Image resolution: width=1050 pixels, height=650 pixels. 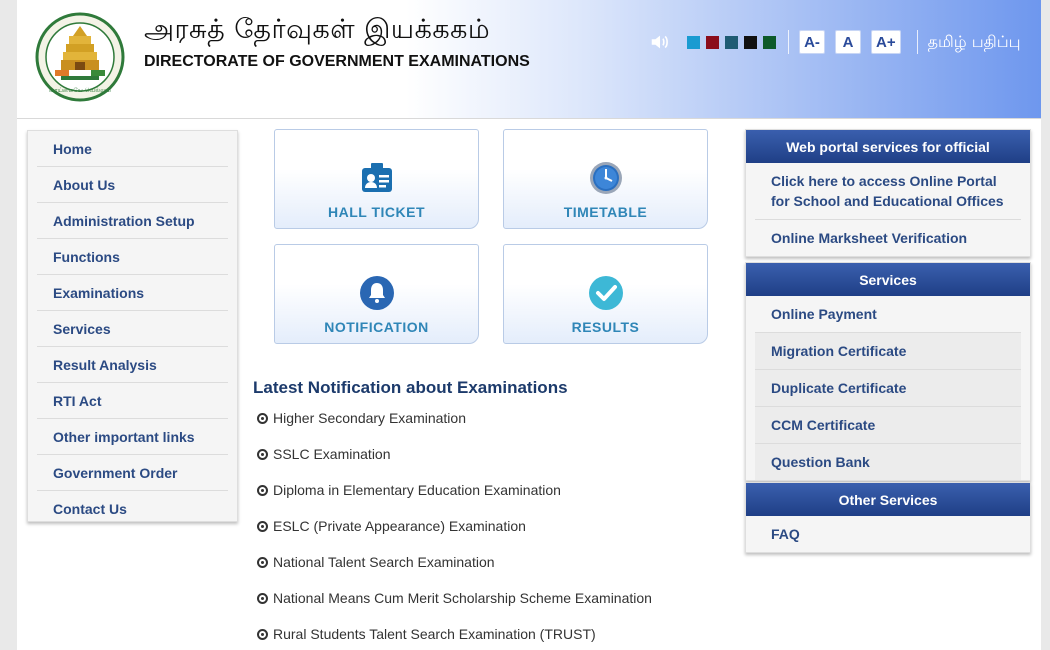 What do you see at coordinates (132, 185) in the screenshot?
I see `nav-item-about-us: About Us` at bounding box center [132, 185].